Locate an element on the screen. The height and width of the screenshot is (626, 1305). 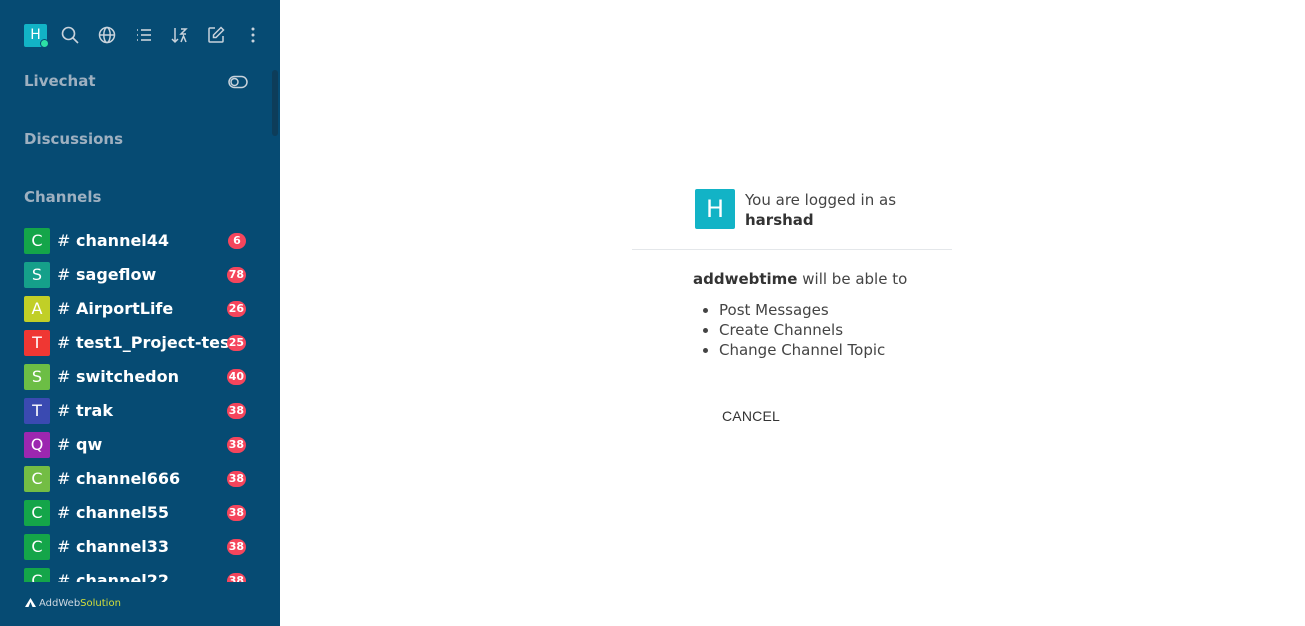
channel-item: C # channel22 38 is located at coordinates (139, 574).